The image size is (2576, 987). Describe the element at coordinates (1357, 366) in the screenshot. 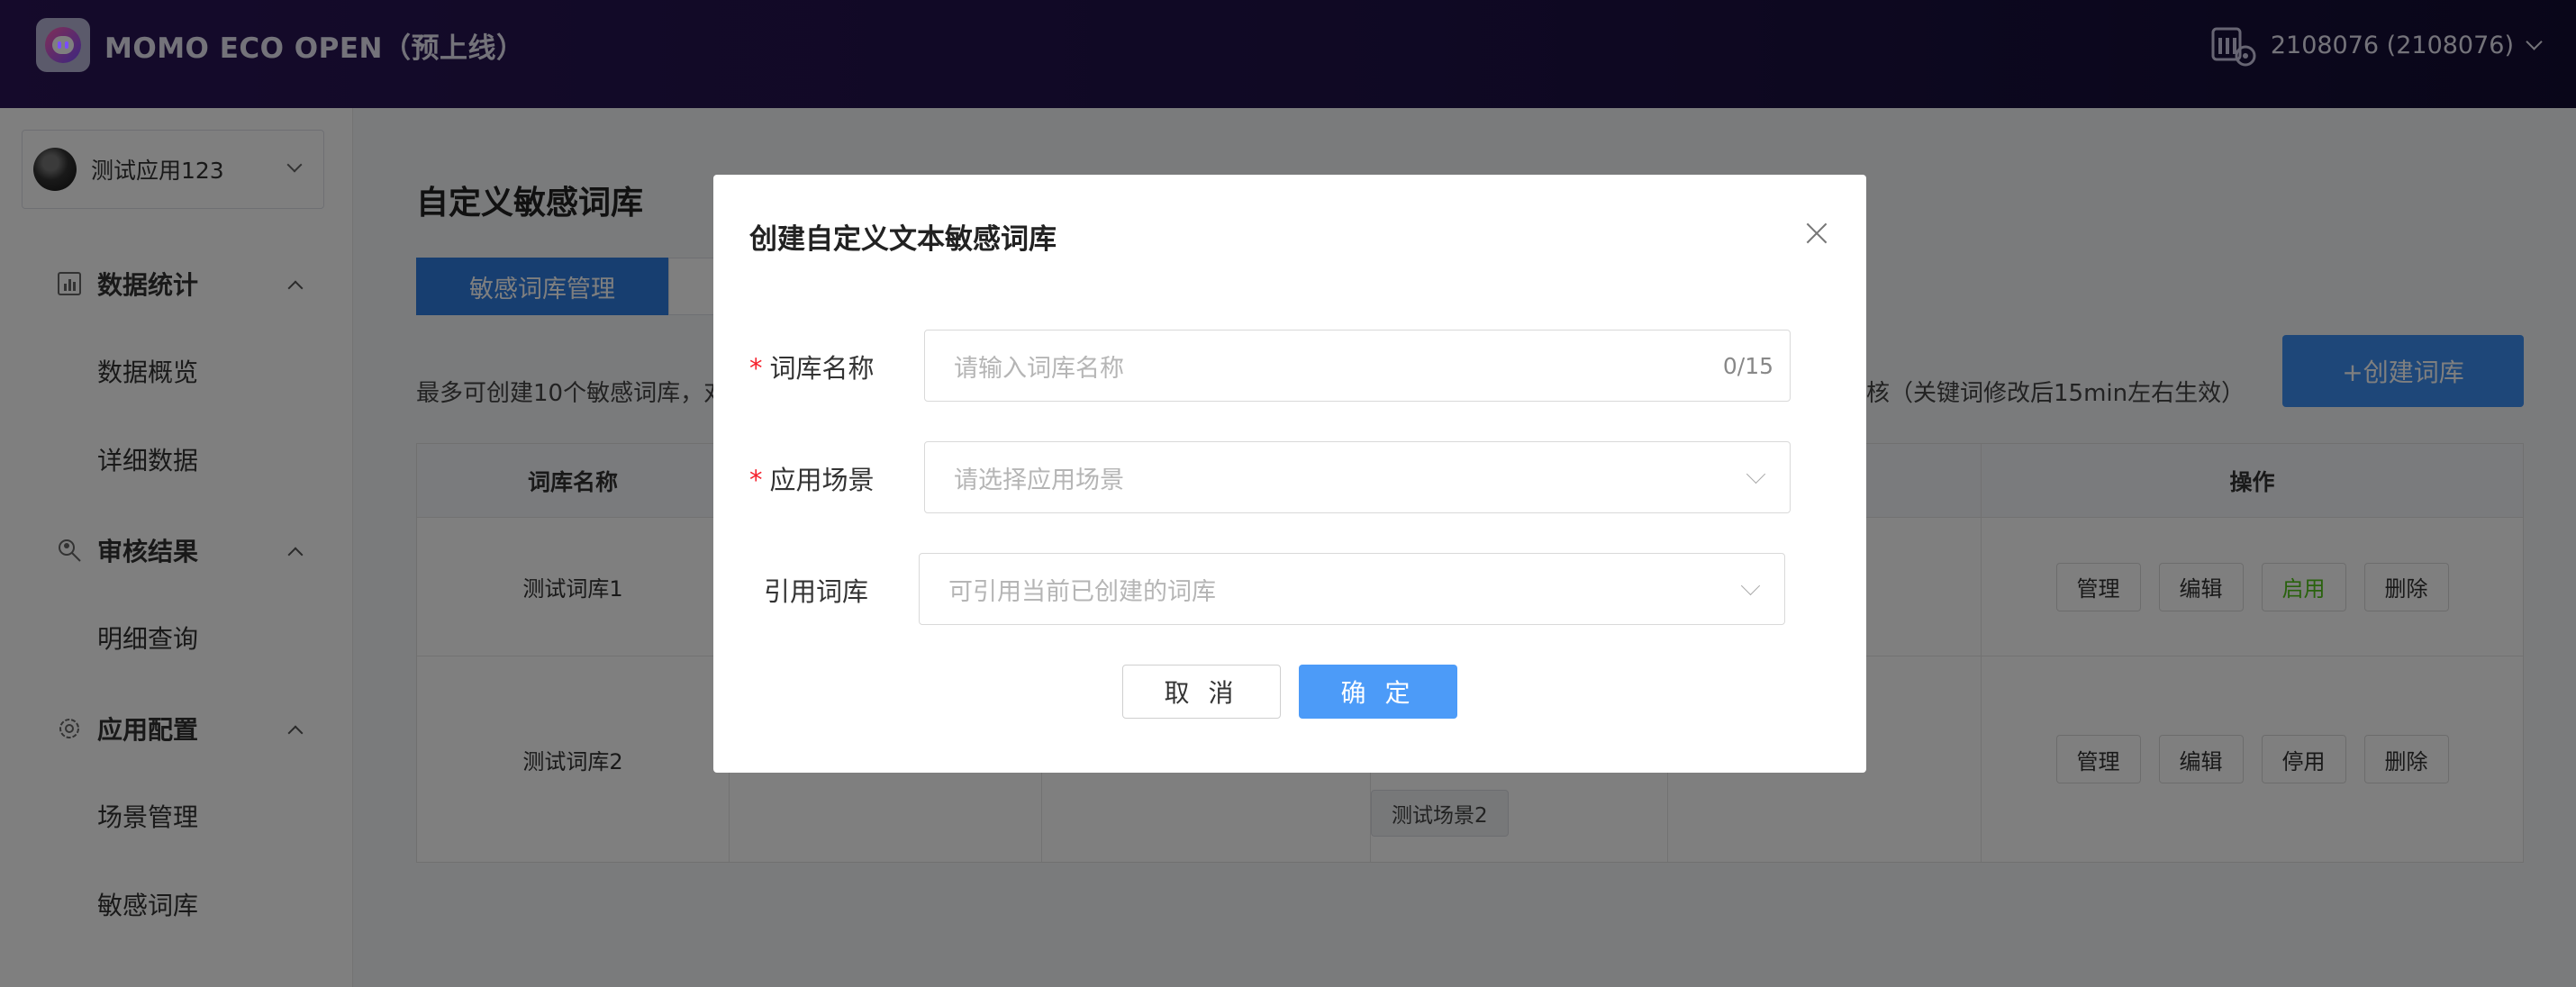

I see `library-name-input: 请输入词库名称 0/15` at that location.